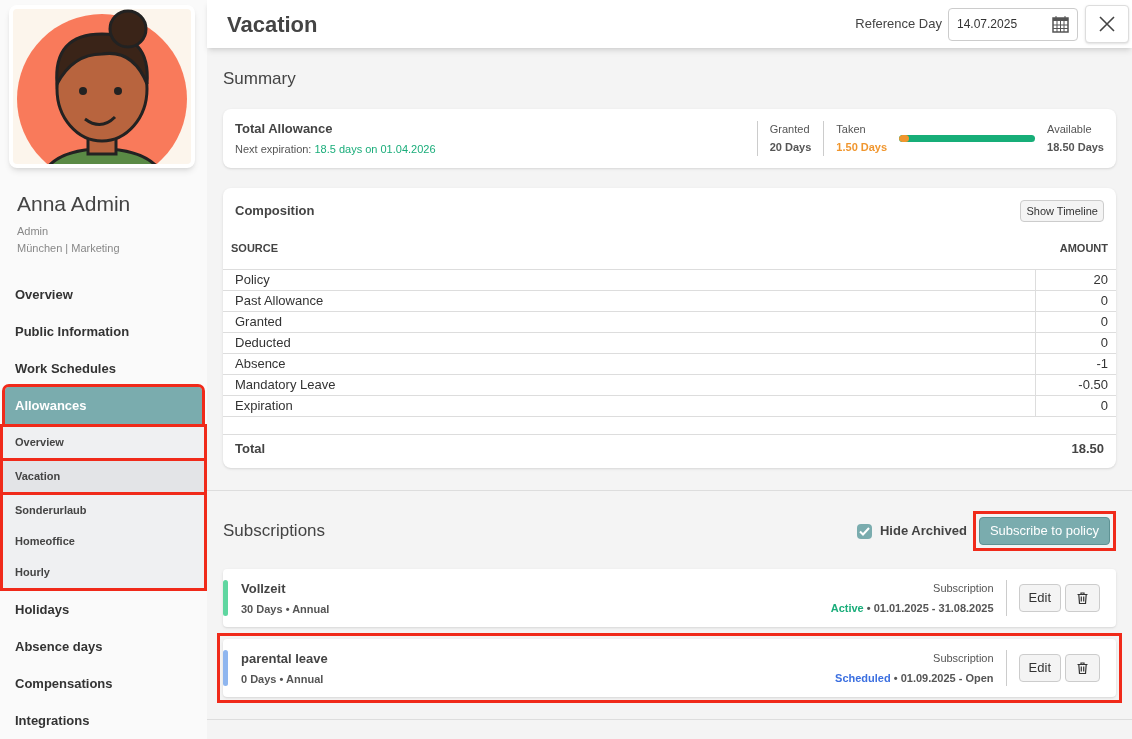 This screenshot has width=1132, height=739. Describe the element at coordinates (1102, 363) in the screenshot. I see `table-cell-text: -1` at that location.